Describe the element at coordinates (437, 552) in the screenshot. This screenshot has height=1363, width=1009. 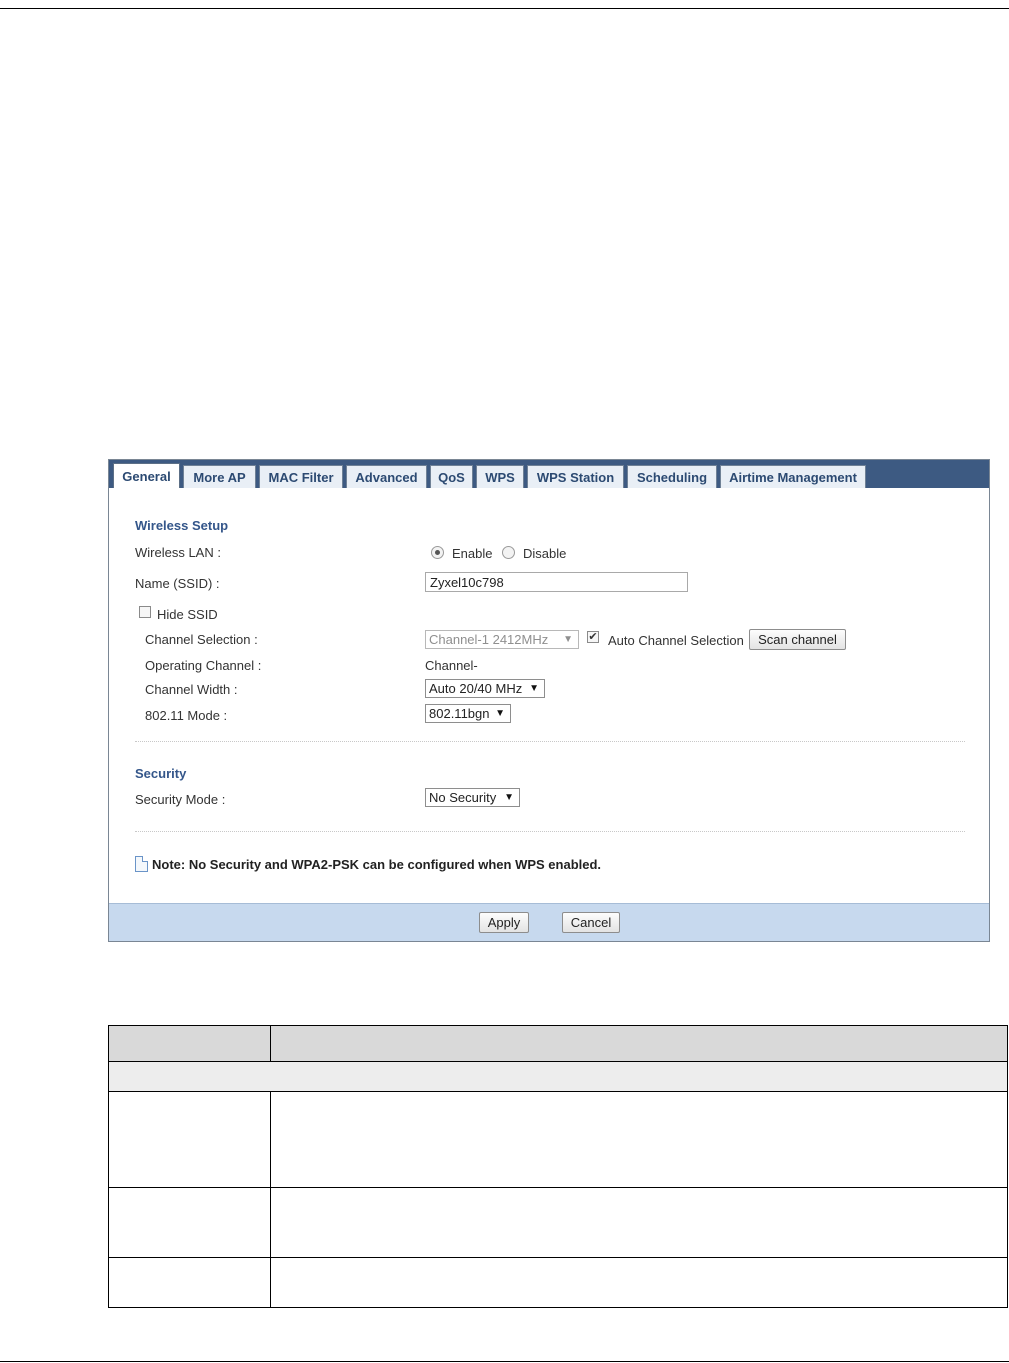
I see `enable-radio` at that location.